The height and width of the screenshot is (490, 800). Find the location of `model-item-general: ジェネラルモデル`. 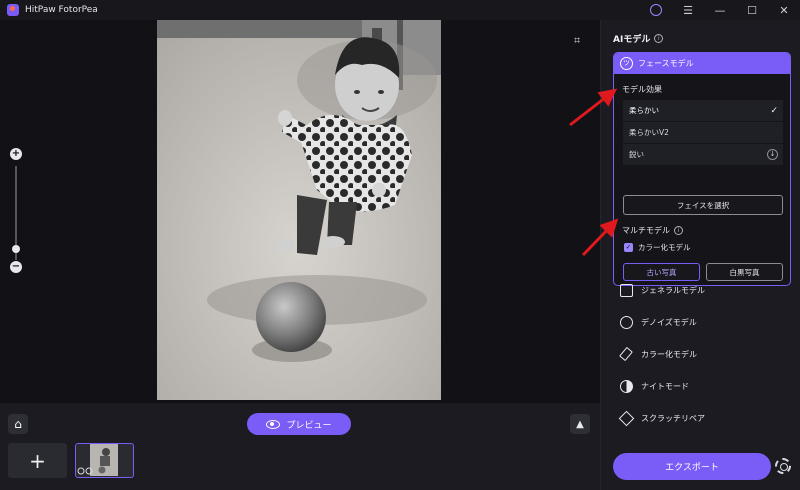

model-item-general: ジェネラルモデル is located at coordinates (662, 290).